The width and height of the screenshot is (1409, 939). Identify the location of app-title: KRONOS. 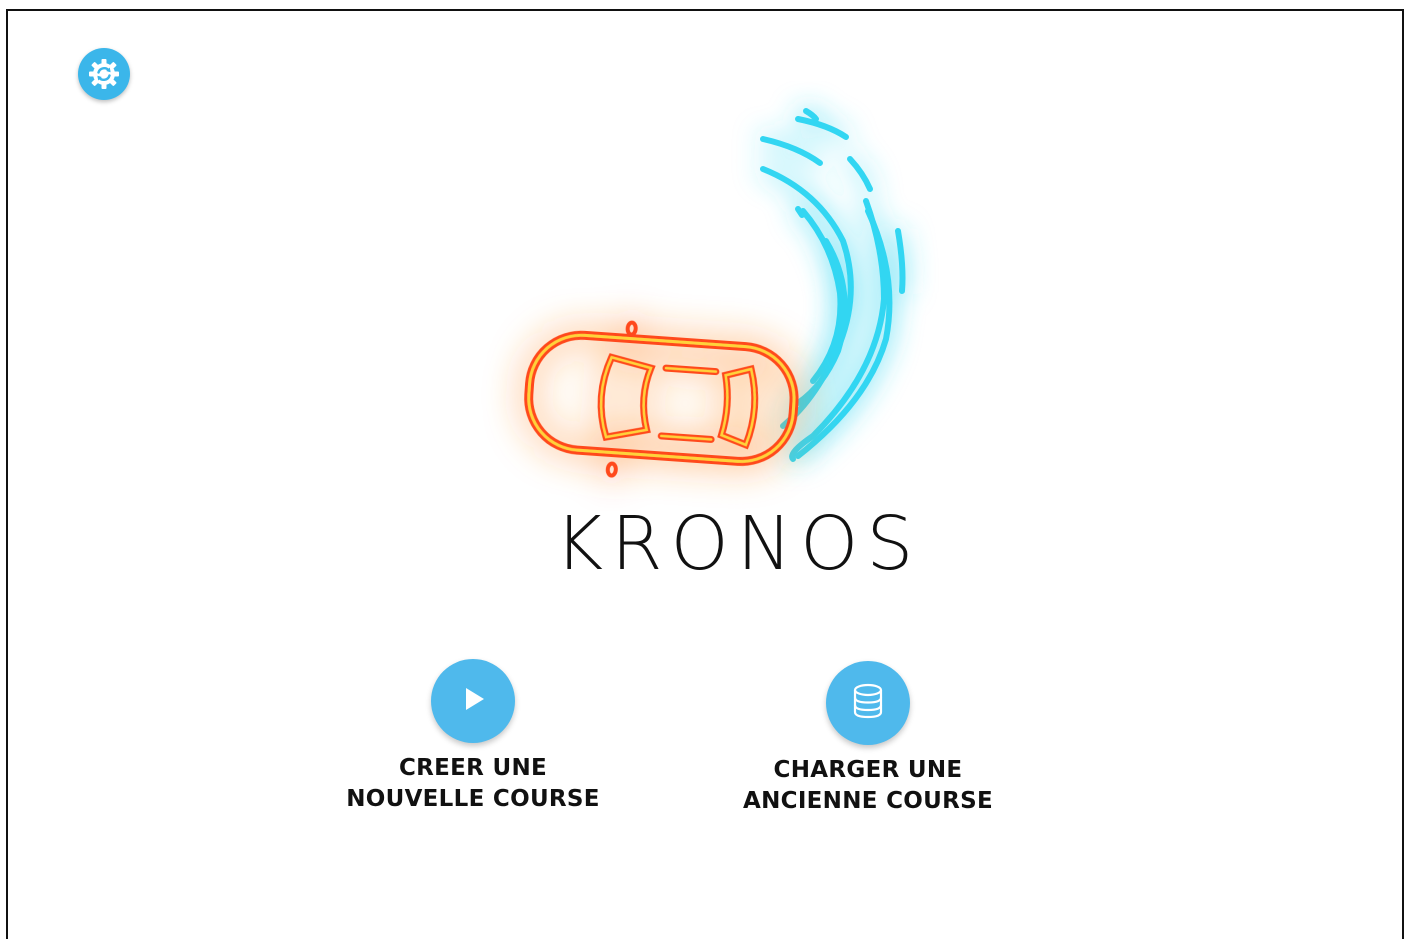
(738, 544).